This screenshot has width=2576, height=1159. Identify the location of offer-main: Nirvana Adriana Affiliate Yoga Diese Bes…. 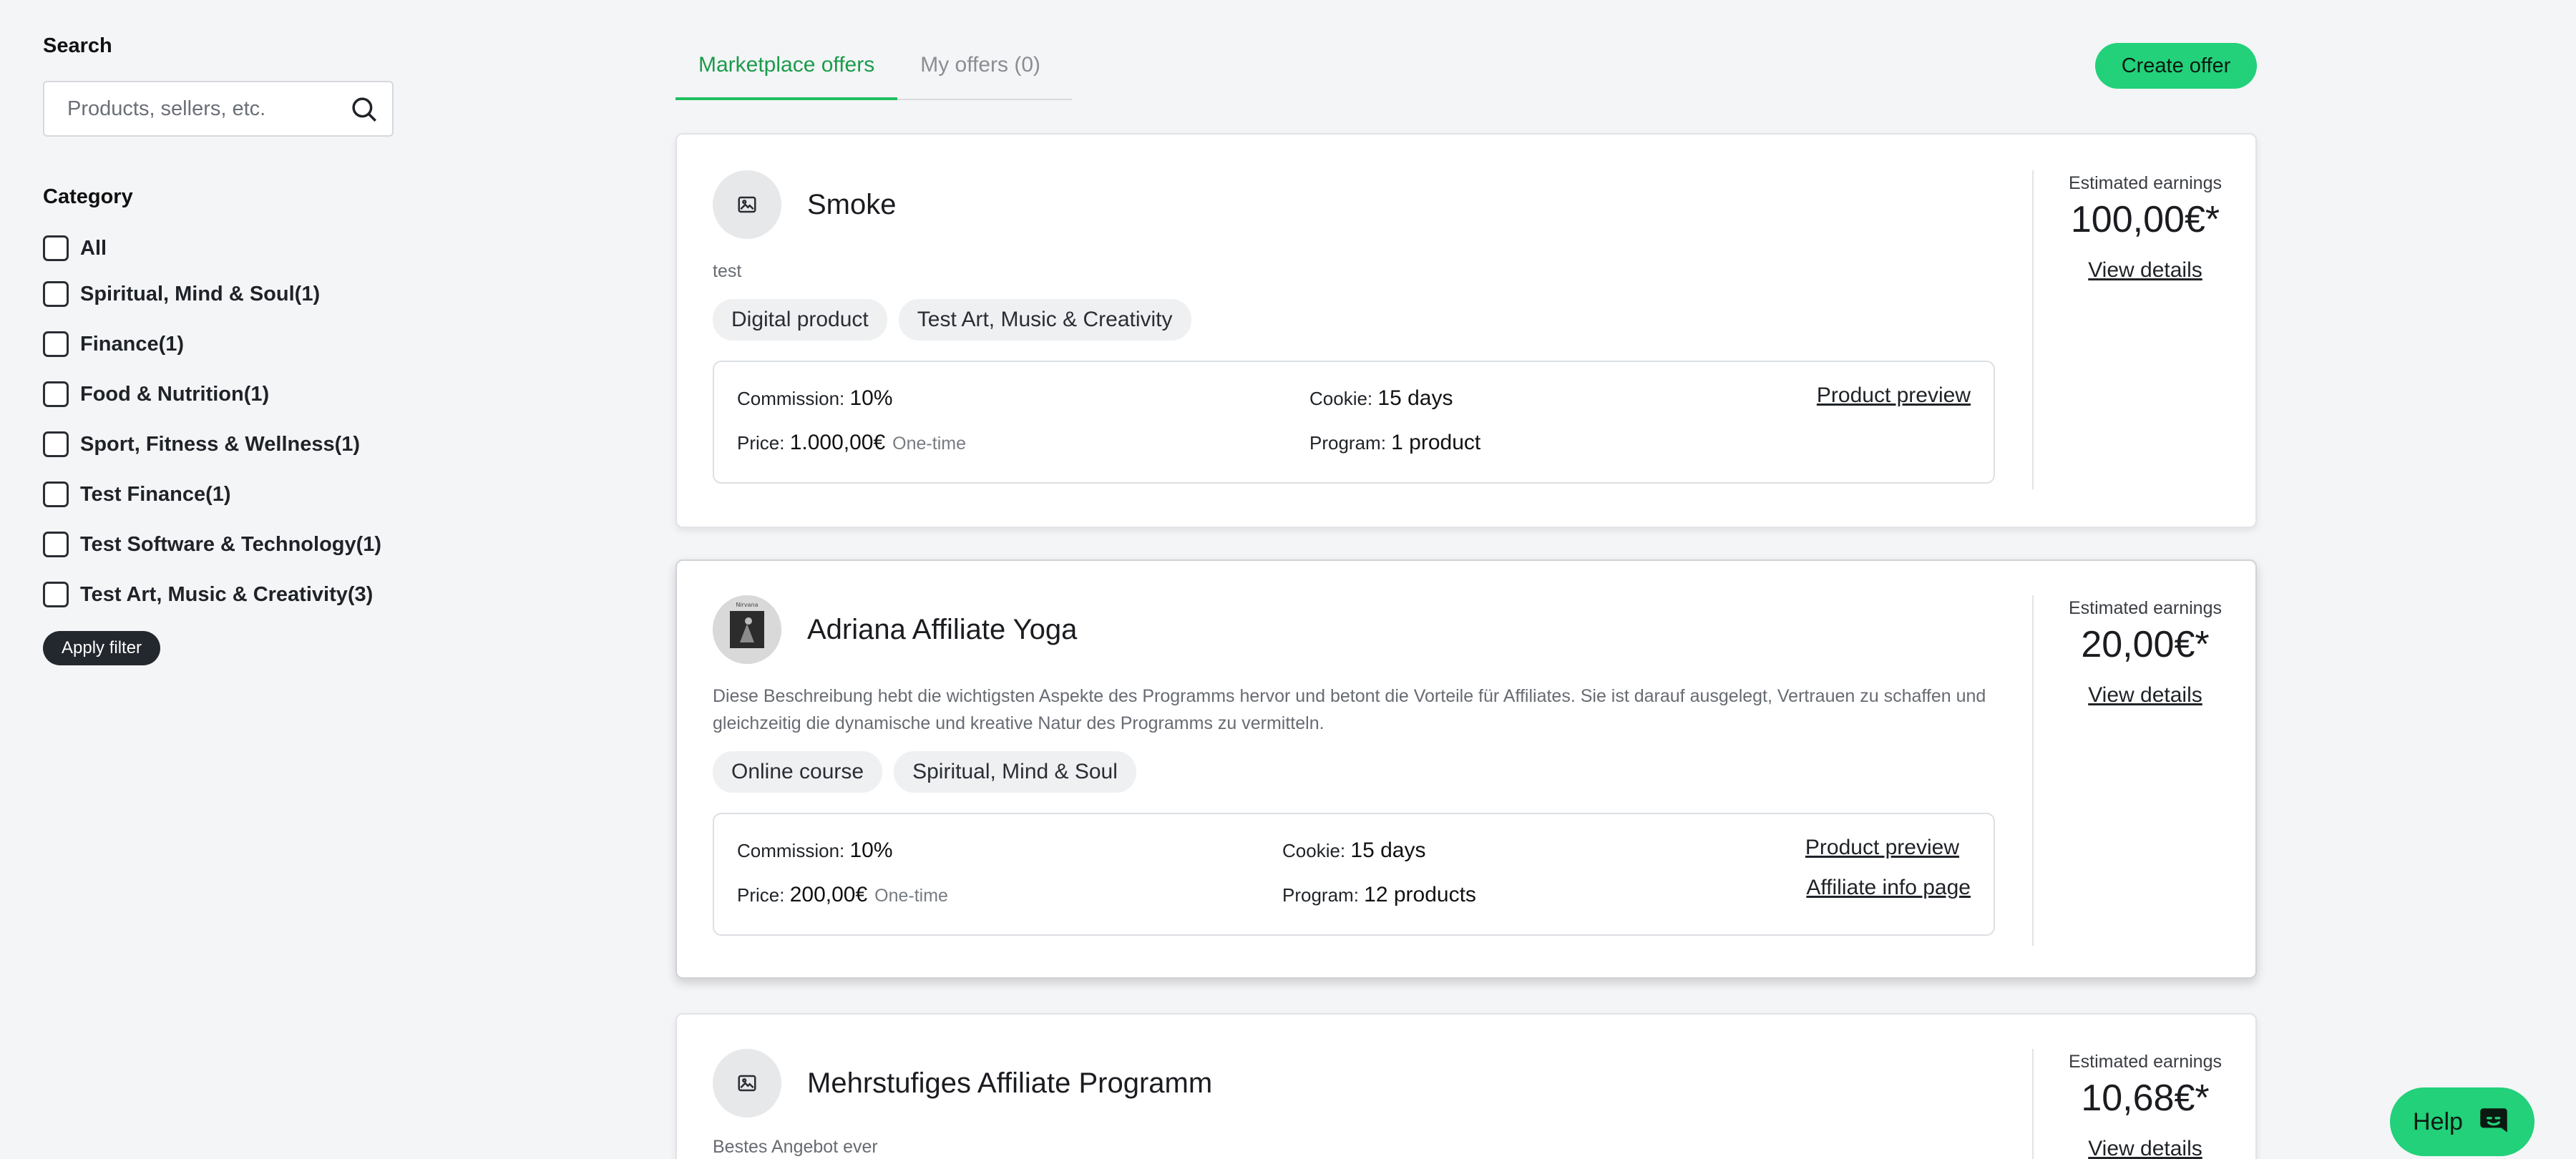
(1354, 765).